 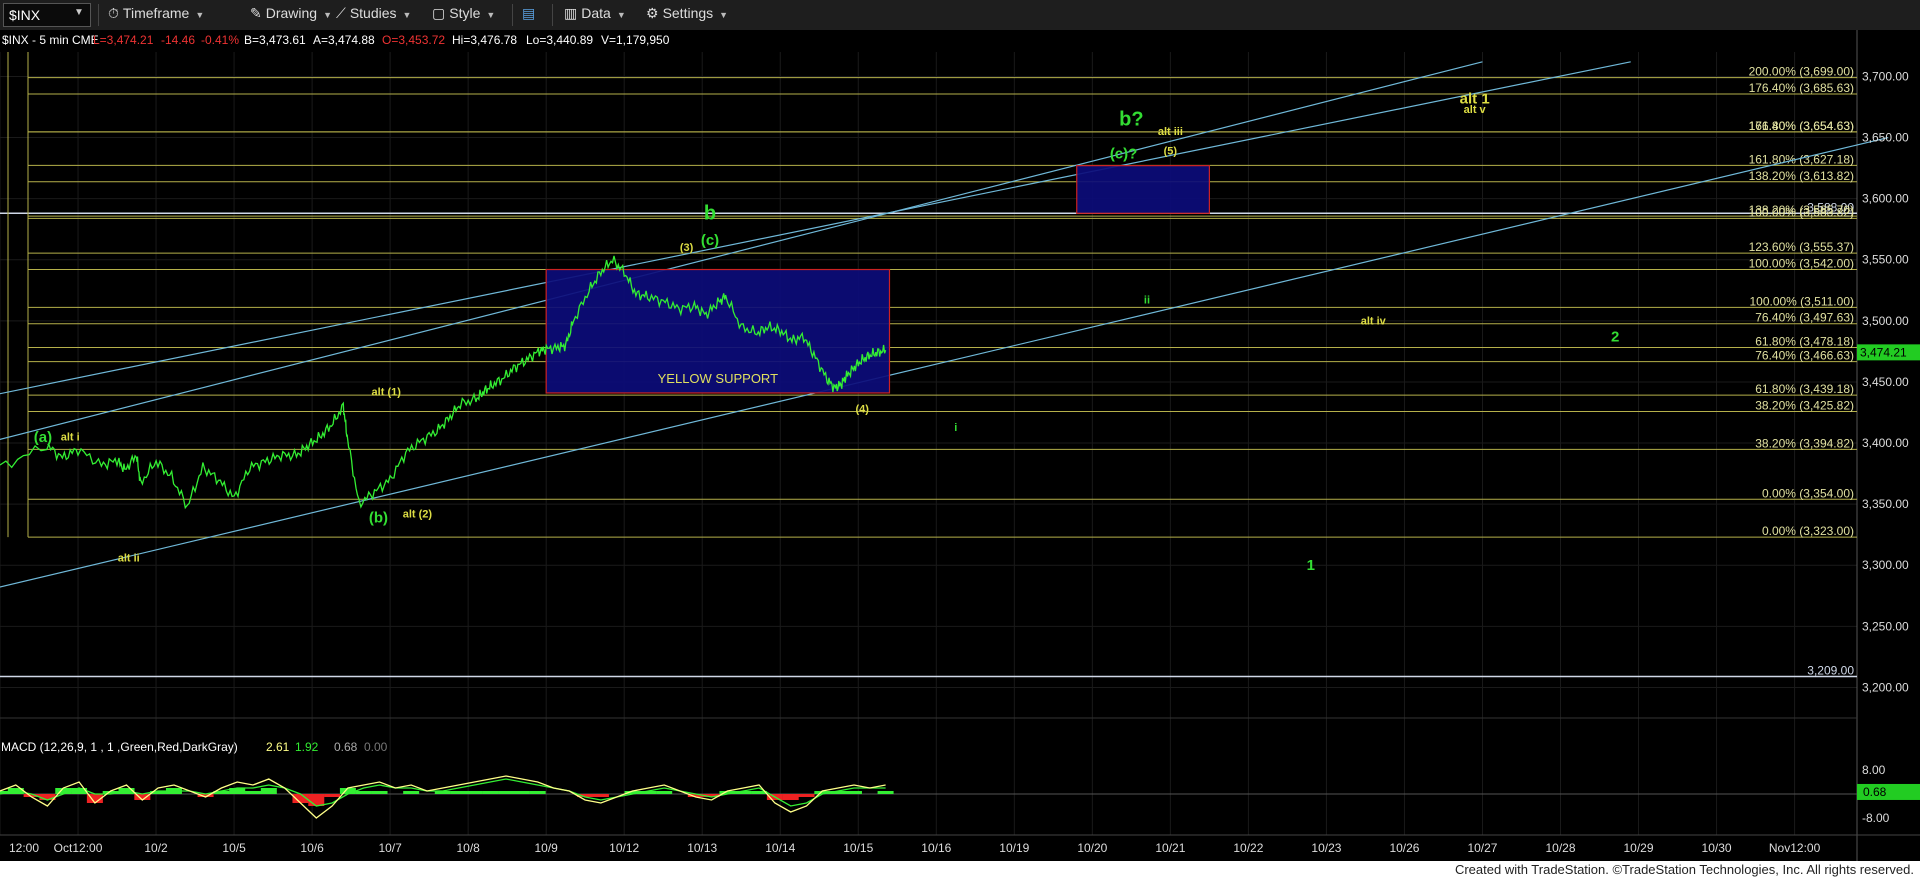 What do you see at coordinates (702, 848) in the screenshot?
I see `time-tick-label: 10/13` at bounding box center [702, 848].